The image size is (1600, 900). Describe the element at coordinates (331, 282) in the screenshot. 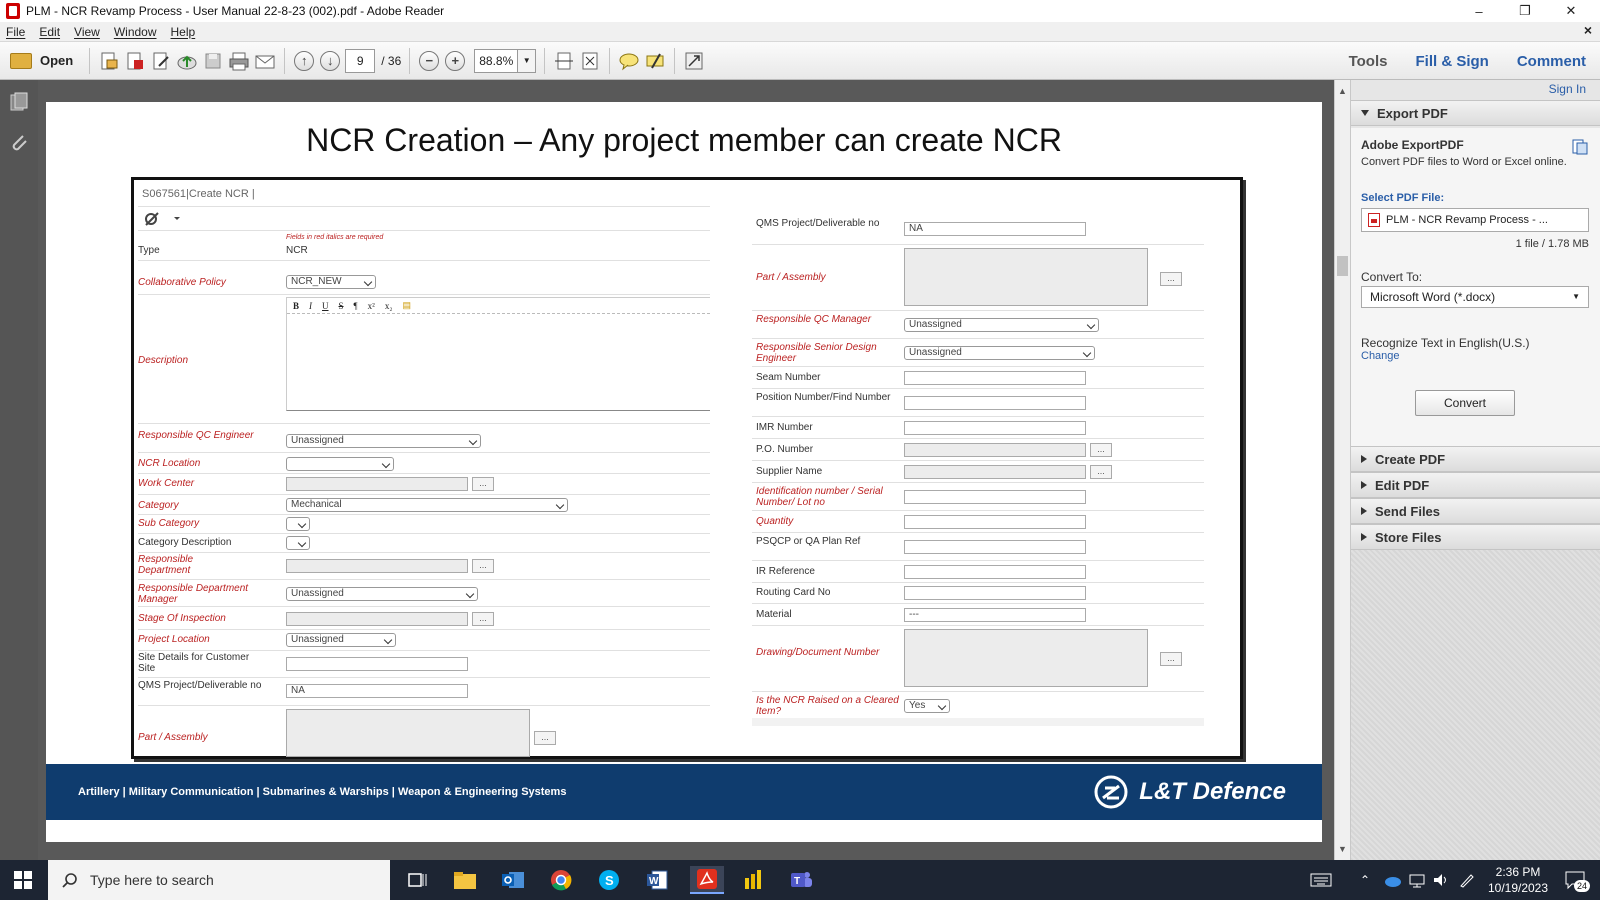

I see `collaborative-policy-select: NCR_NEW` at that location.